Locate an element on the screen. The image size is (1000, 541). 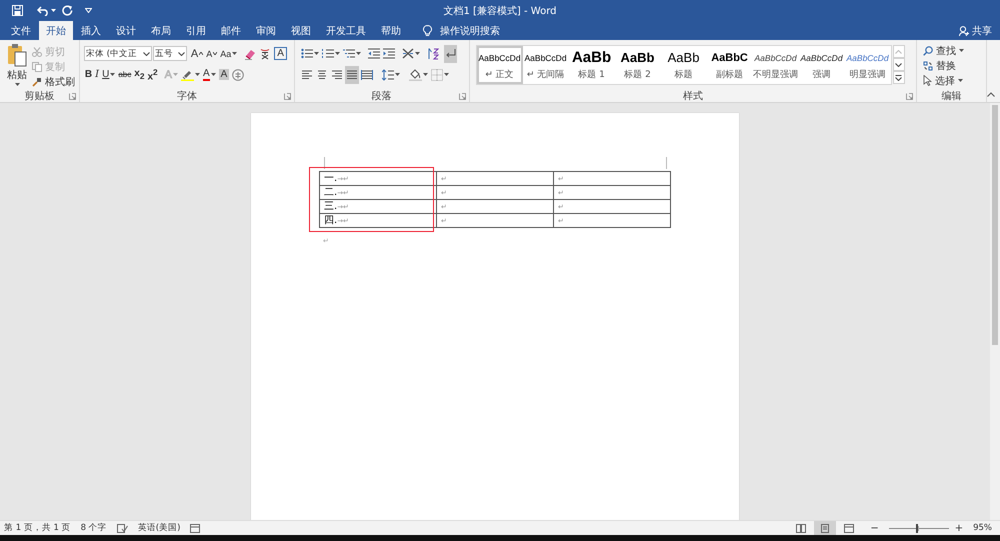
dropdown-chevron-icon is located at coordinates (181, 54).